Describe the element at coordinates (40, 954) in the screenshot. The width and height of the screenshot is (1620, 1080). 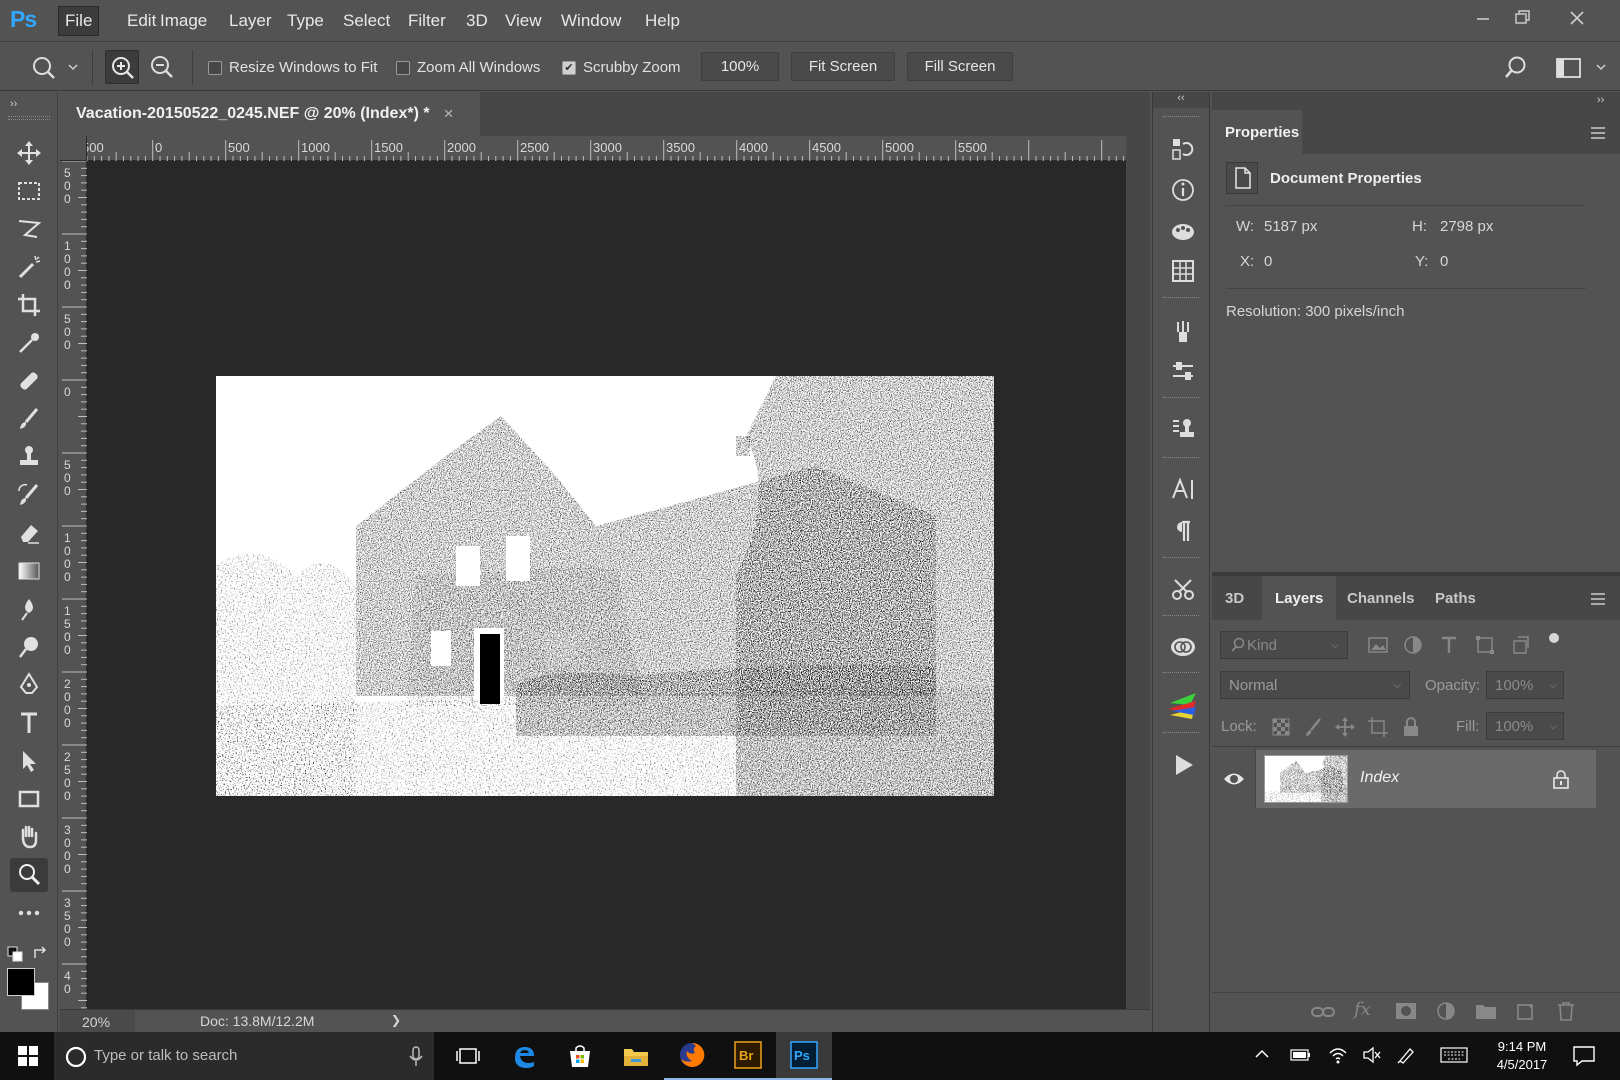
I see `swap-colors-icon` at that location.